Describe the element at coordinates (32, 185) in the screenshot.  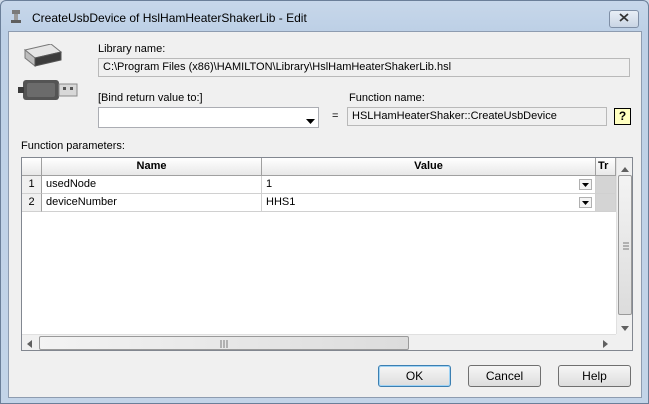
I see `row-number: 1` at that location.